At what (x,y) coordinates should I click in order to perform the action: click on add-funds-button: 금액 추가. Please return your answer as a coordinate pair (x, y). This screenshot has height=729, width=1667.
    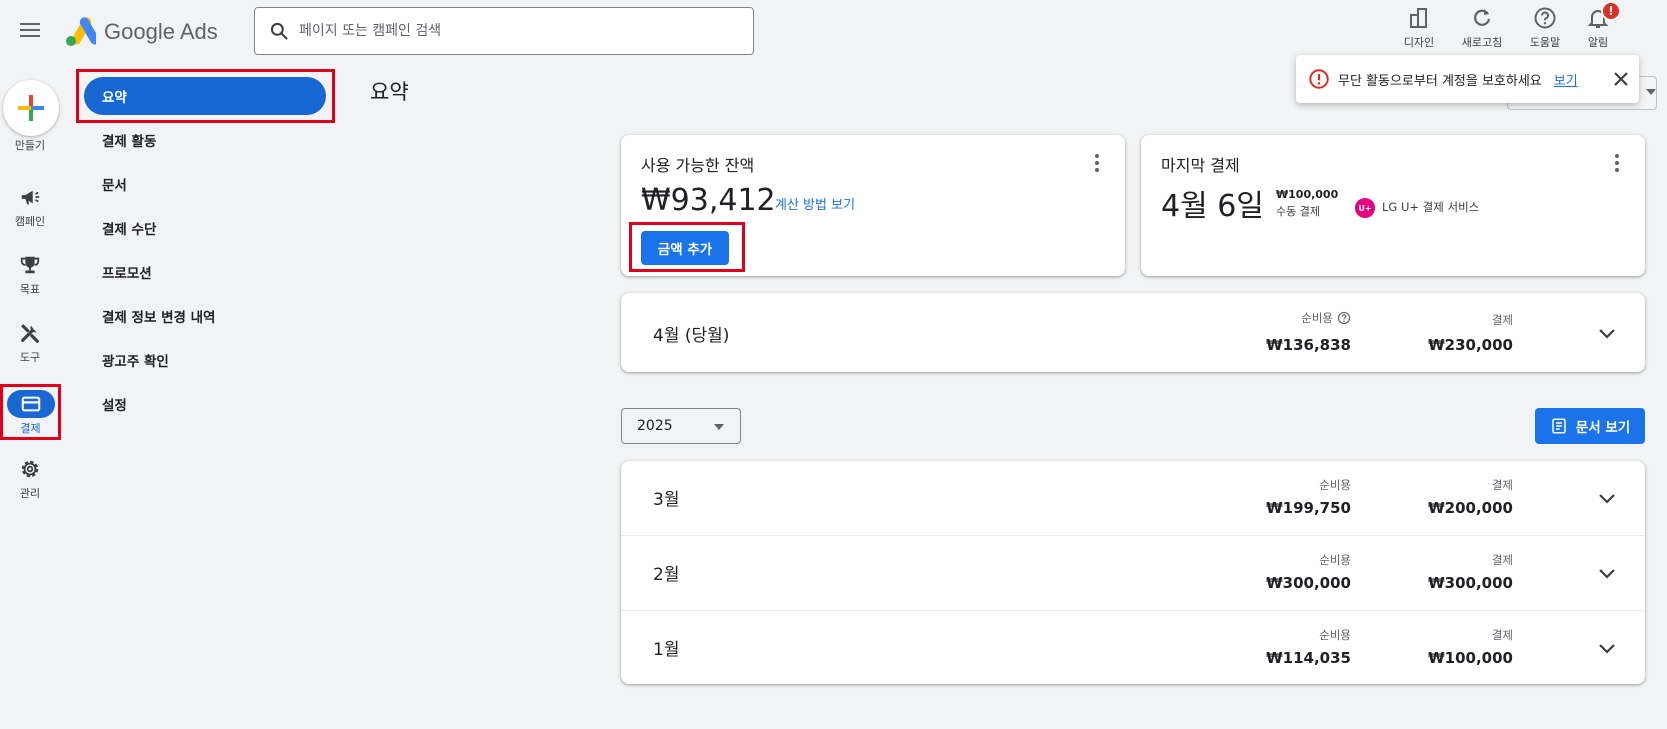
    Looking at the image, I should click on (685, 248).